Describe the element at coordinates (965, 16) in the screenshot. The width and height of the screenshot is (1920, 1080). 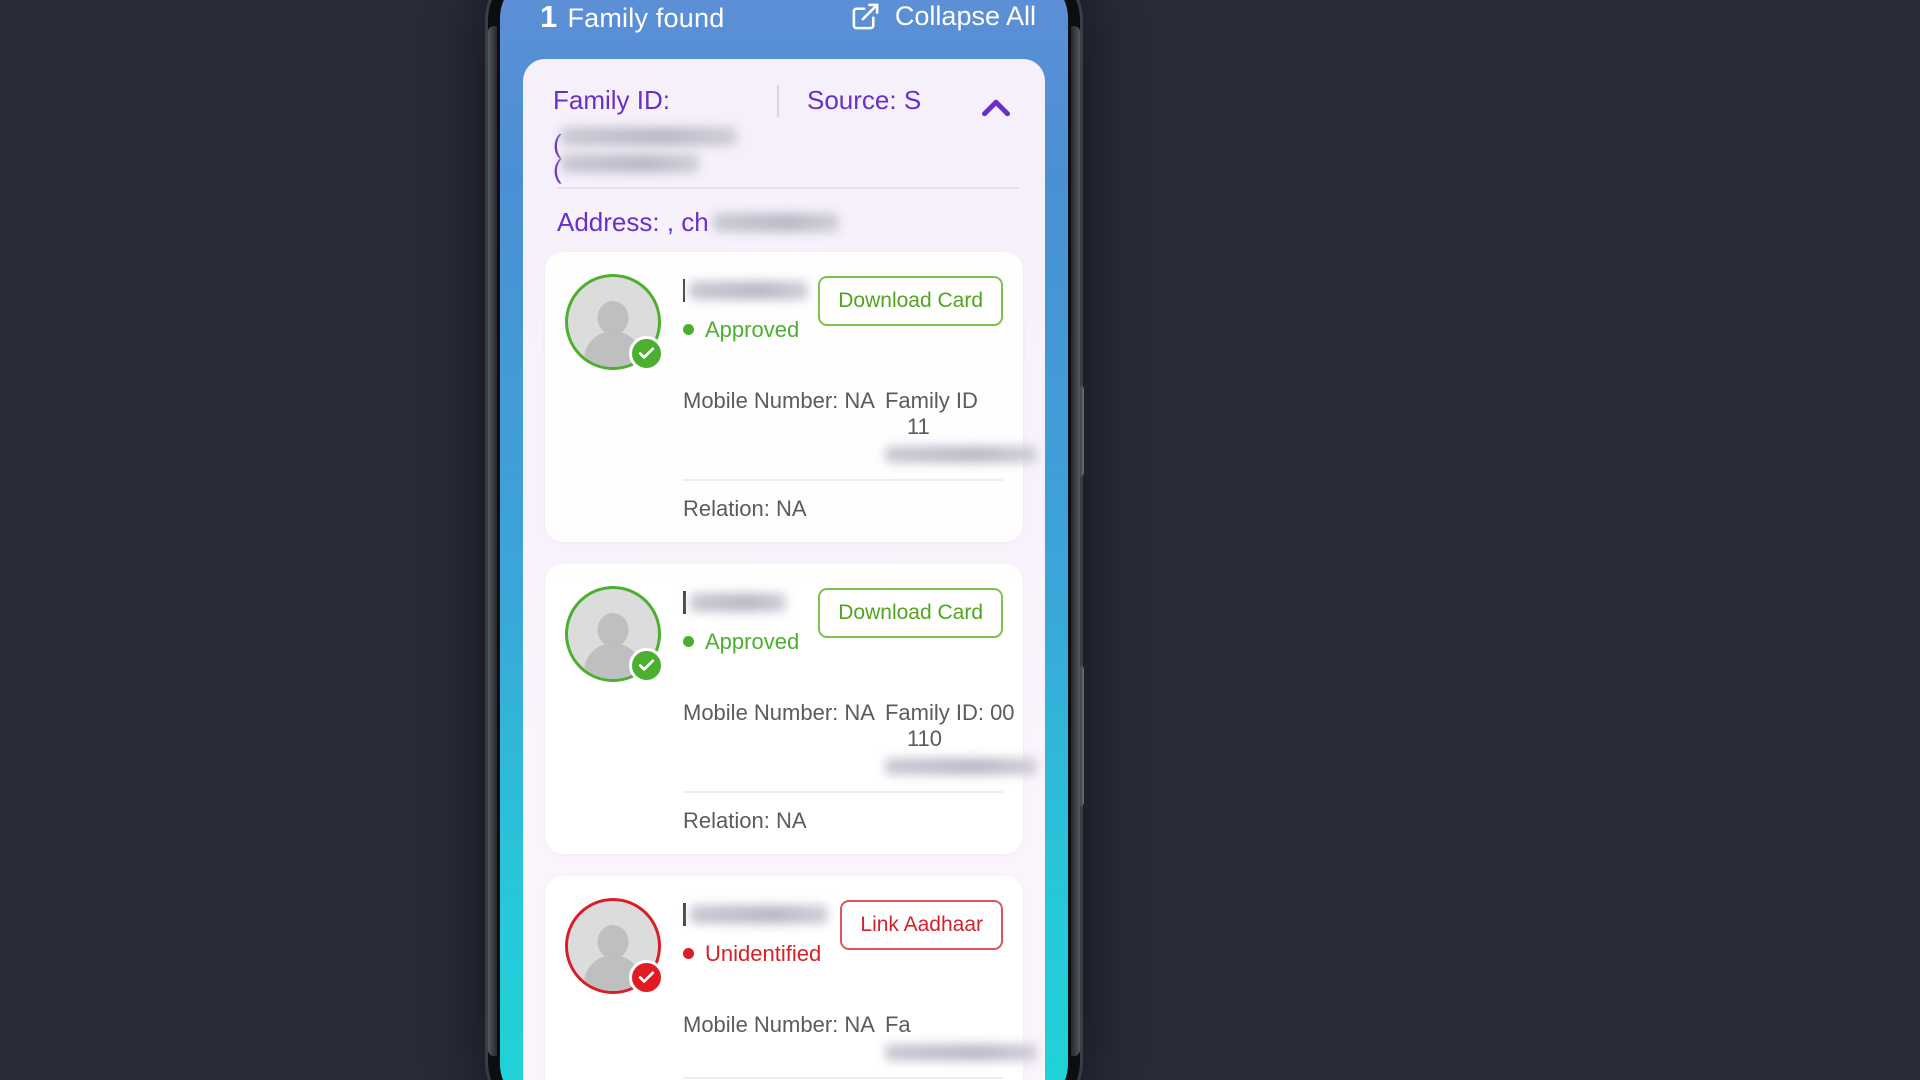
I see `collapse-all-label: Collapse All` at that location.